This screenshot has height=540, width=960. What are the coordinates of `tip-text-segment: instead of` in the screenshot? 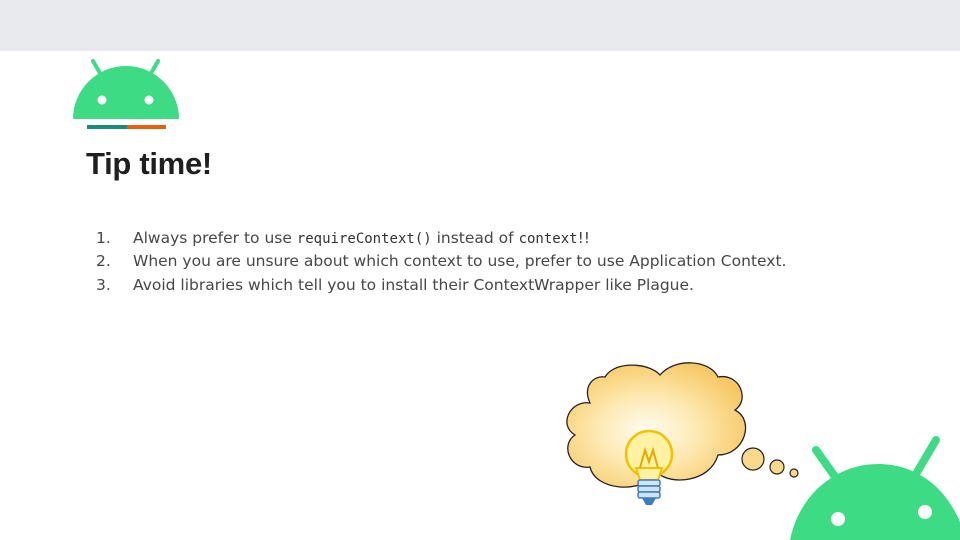 It's located at (475, 237).